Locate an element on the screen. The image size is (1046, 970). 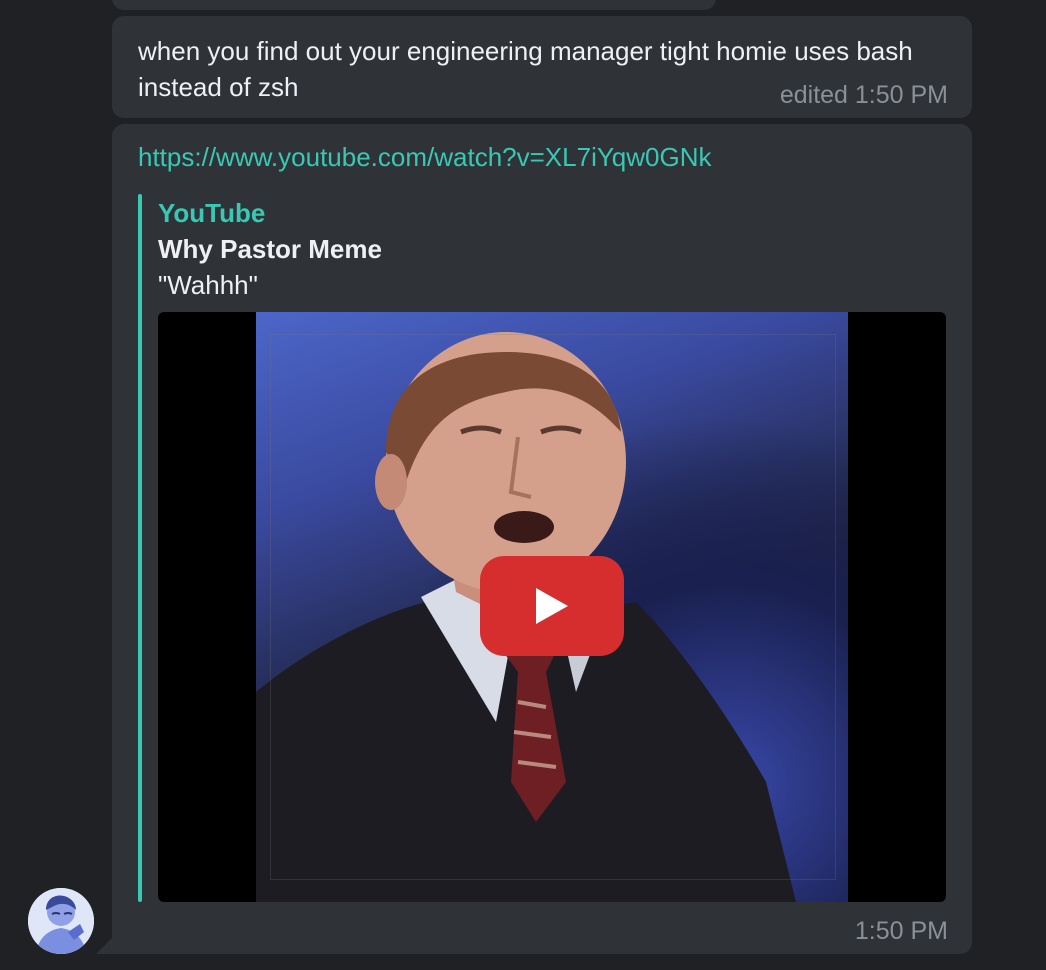
play-button is located at coordinates (552, 606).